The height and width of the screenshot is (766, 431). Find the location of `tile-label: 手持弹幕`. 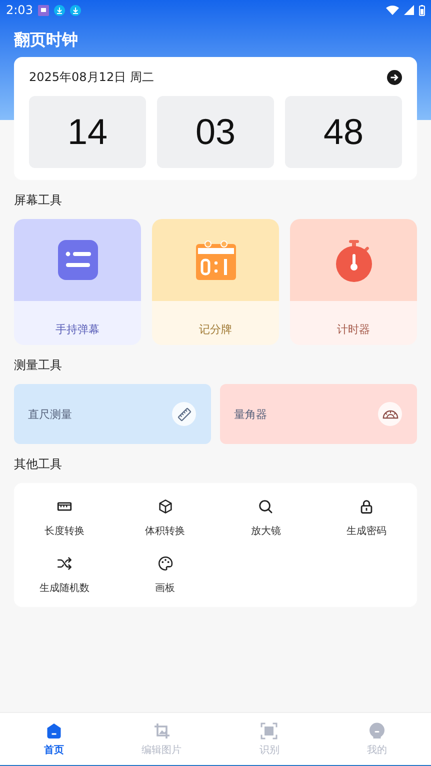

tile-label: 手持弹幕 is located at coordinates (78, 329).